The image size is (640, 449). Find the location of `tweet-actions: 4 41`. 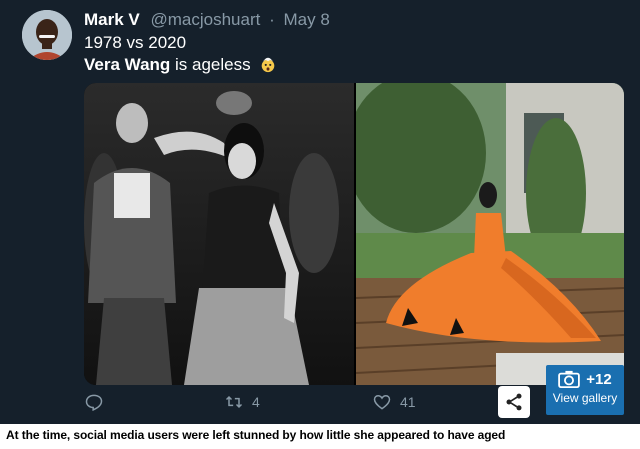

tweet-actions: 4 41 is located at coordinates (320, 402).